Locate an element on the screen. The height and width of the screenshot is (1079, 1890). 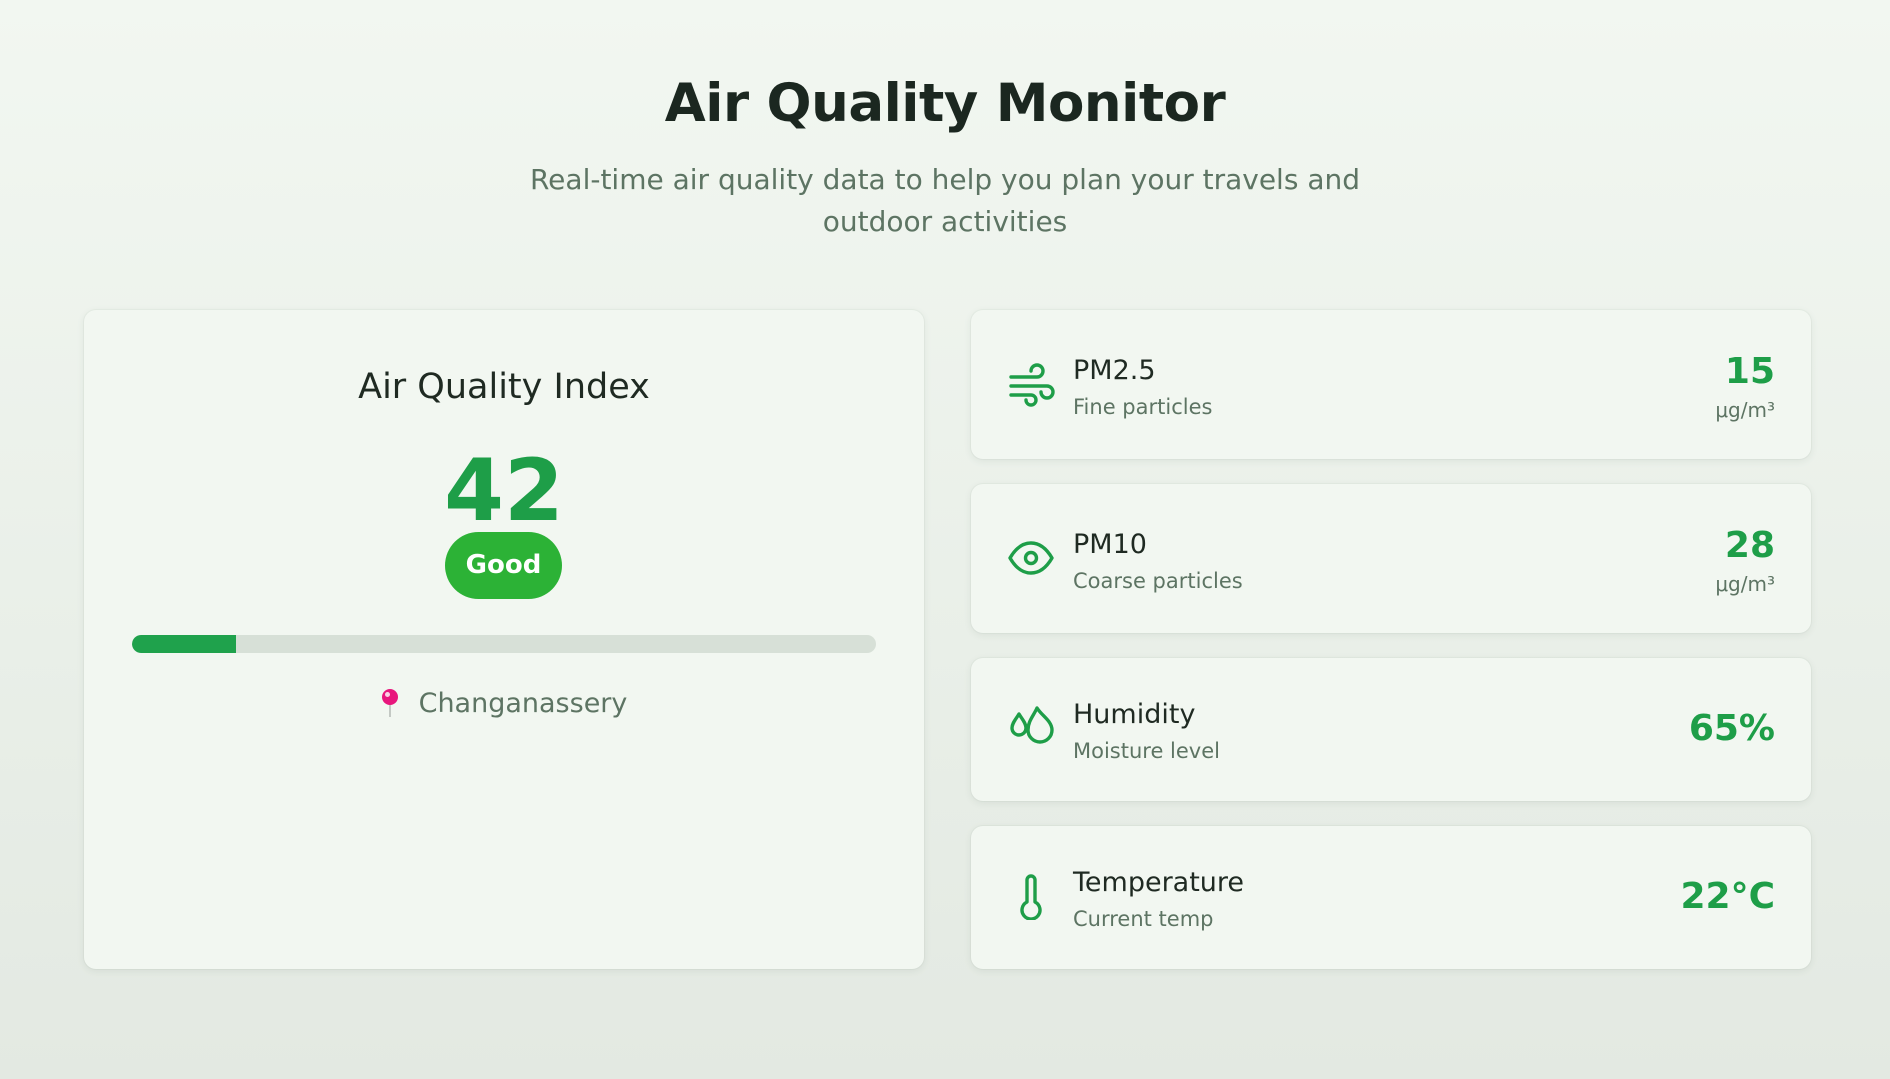
metric-card-pm10: PM10 Coarse particles 28 μg/m³ is located at coordinates (1391, 558).